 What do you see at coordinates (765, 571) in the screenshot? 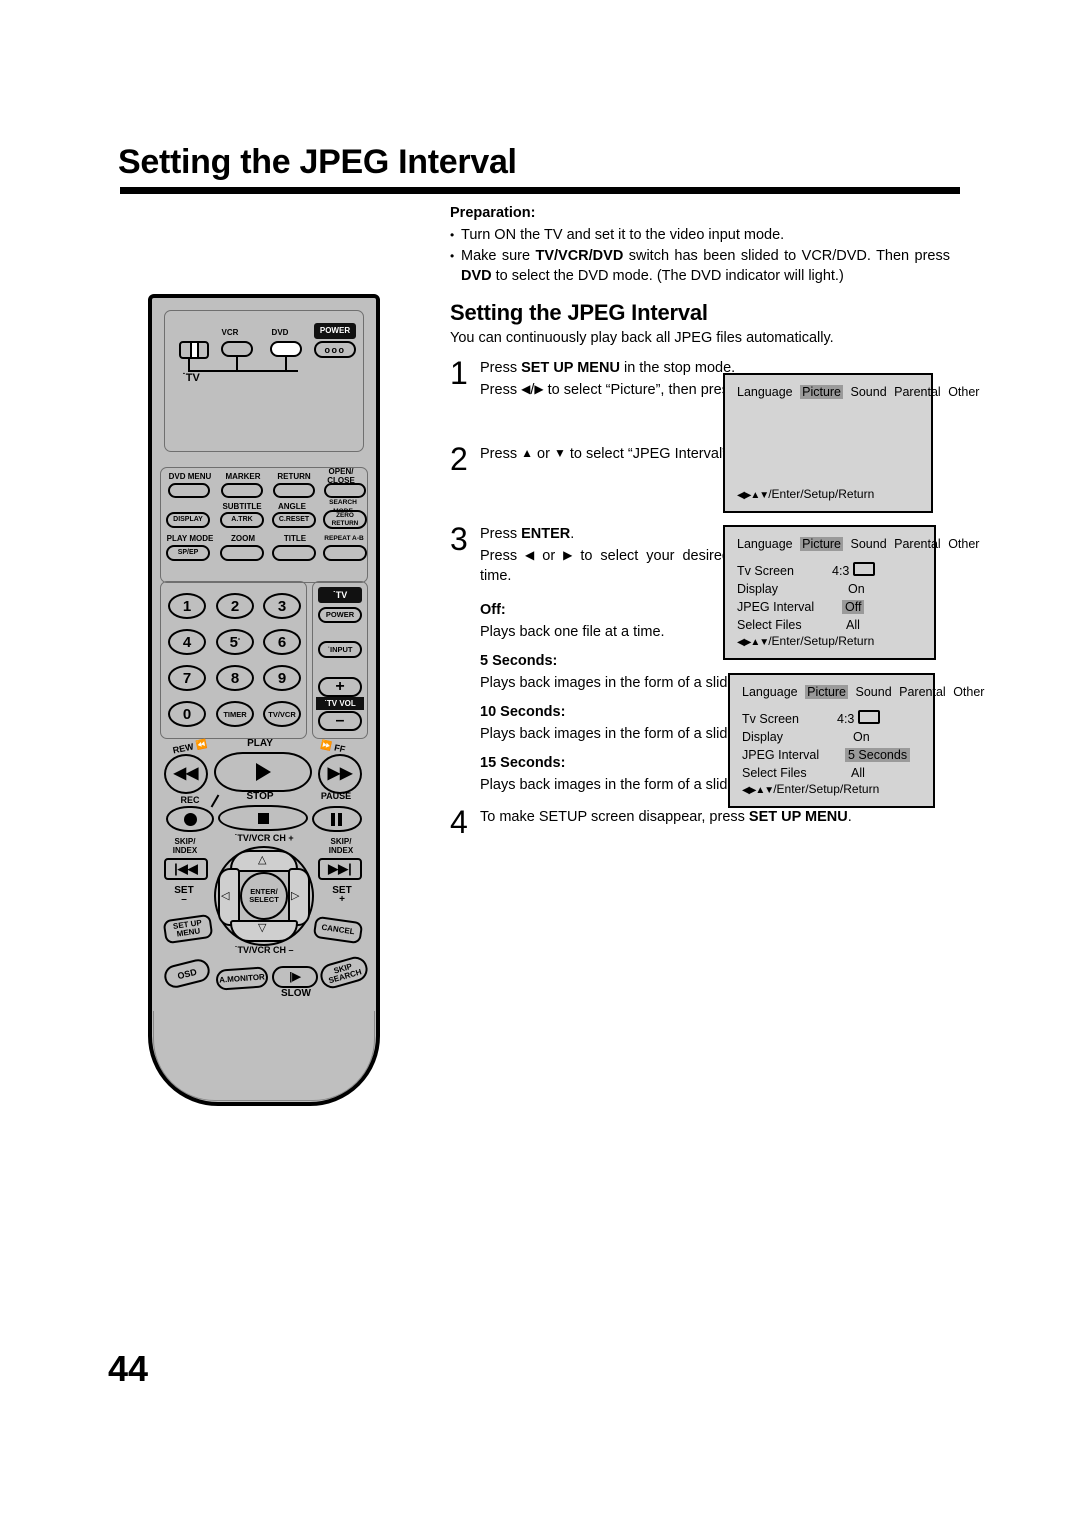
I see `row-tv-screen-label: Tv Screen` at bounding box center [765, 571].